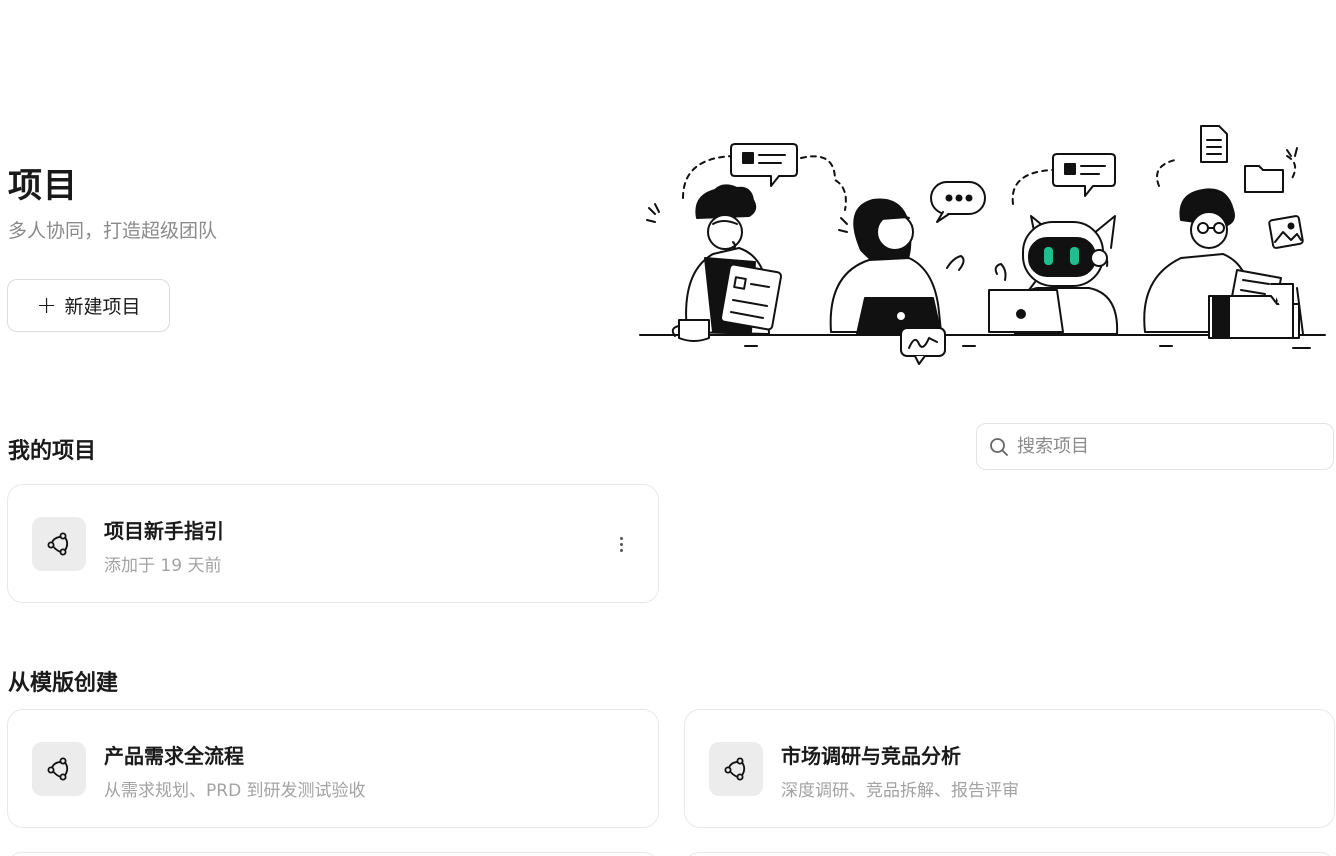 The image size is (1336, 856). Describe the element at coordinates (63, 683) in the screenshot. I see `templates-heading: 从模版创建` at that location.